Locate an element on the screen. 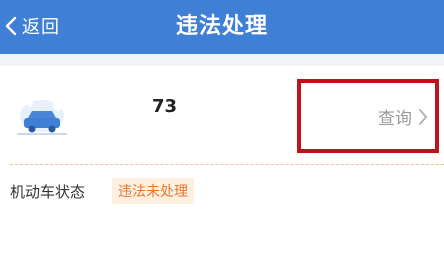 This screenshot has height=269, width=444. plate-number: 73 is located at coordinates (165, 106).